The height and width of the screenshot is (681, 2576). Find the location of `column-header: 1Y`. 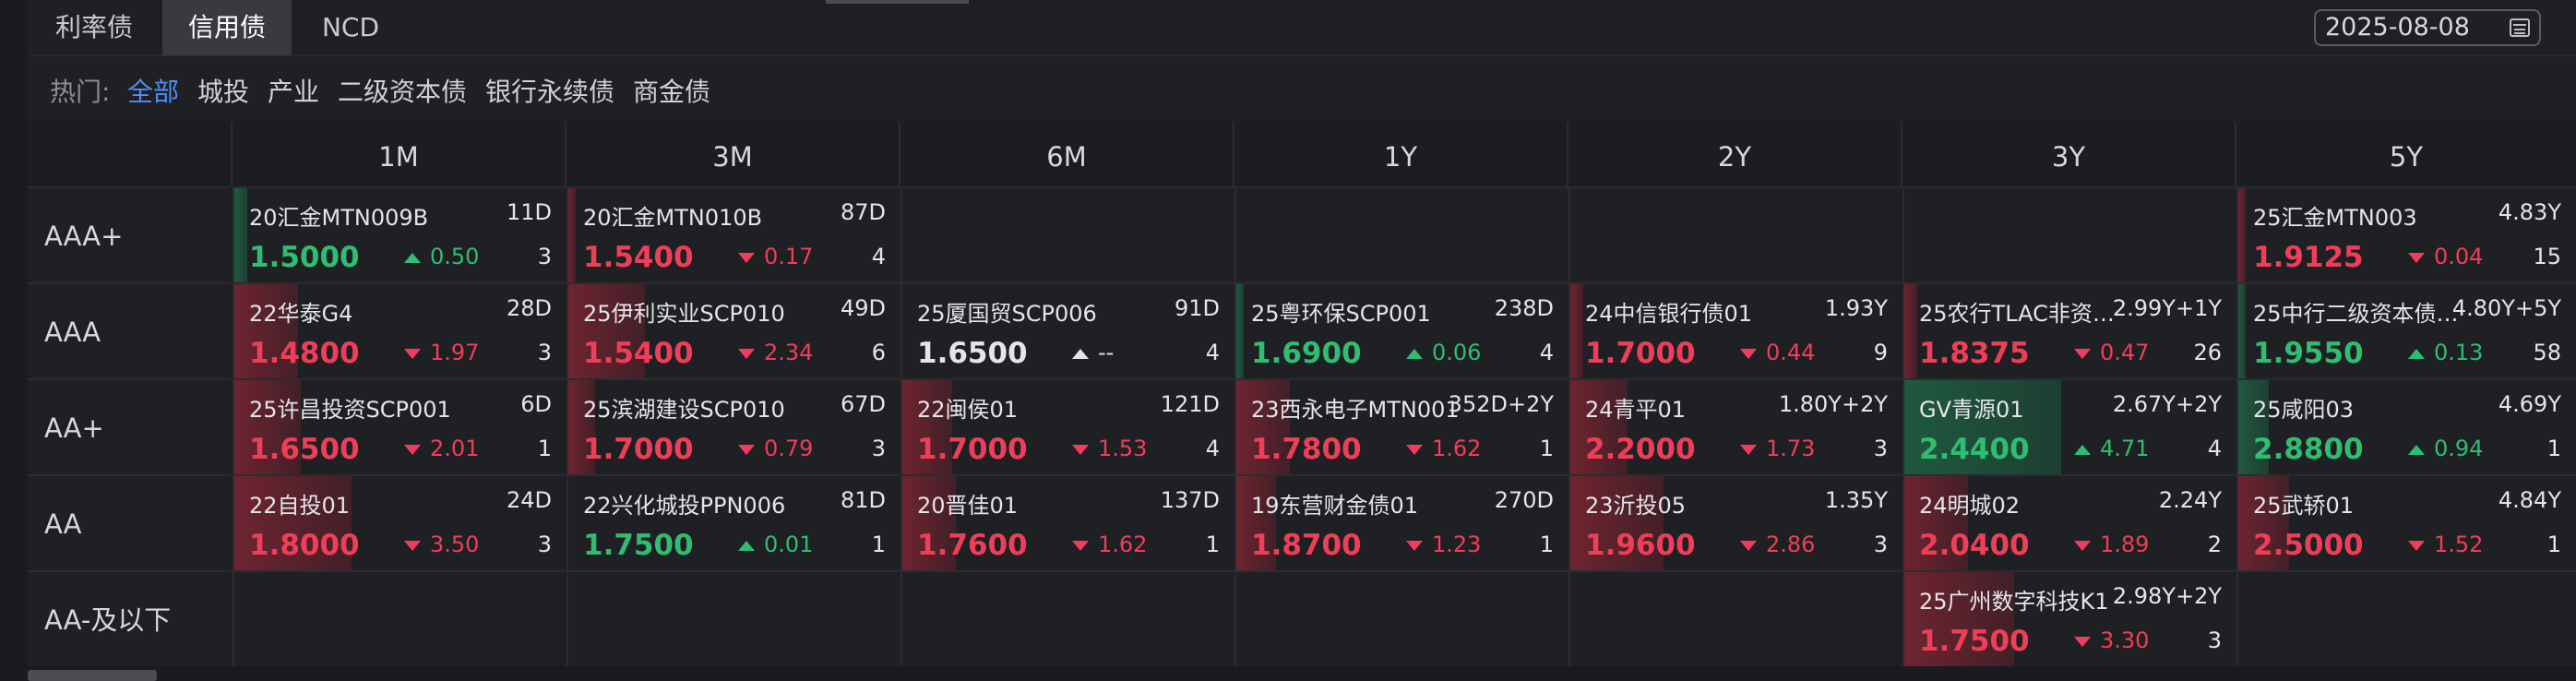

column-header: 1Y is located at coordinates (1401, 154).